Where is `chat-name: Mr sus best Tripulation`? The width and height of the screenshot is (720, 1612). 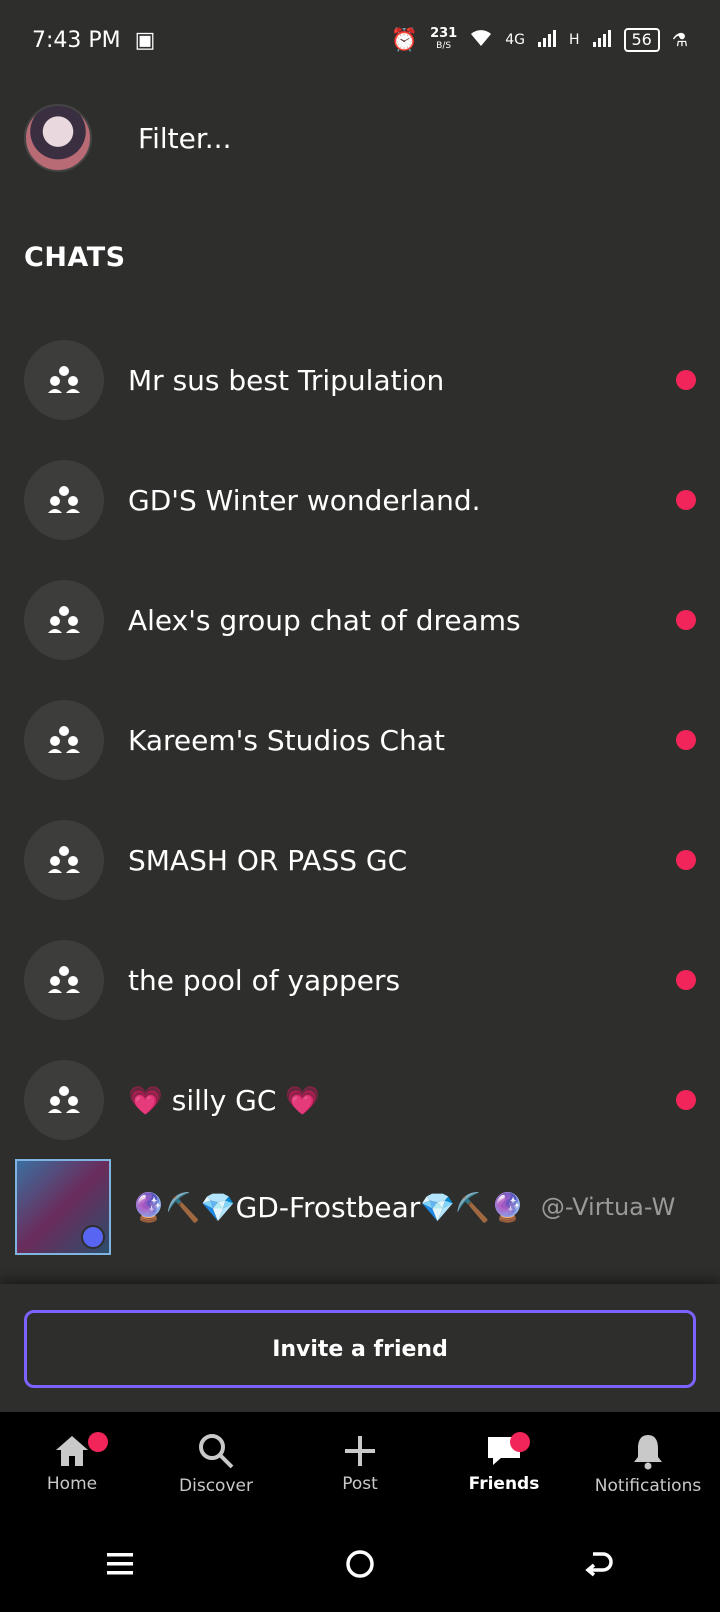 chat-name: Mr sus best Tripulation is located at coordinates (286, 380).